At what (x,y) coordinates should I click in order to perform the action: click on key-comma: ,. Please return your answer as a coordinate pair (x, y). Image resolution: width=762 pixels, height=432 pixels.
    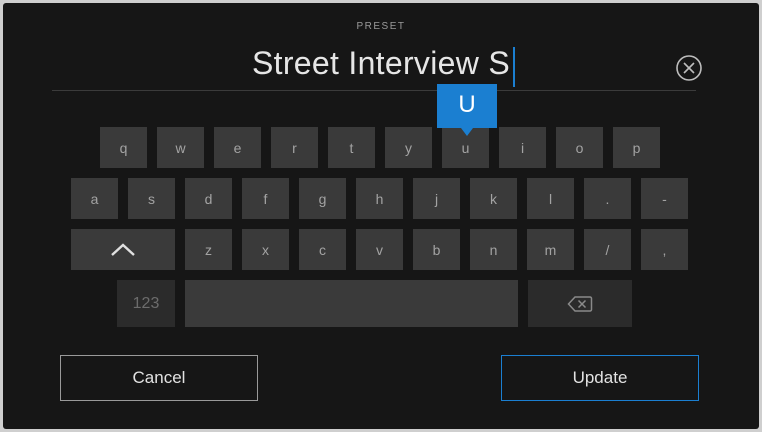
    Looking at the image, I should click on (664, 249).